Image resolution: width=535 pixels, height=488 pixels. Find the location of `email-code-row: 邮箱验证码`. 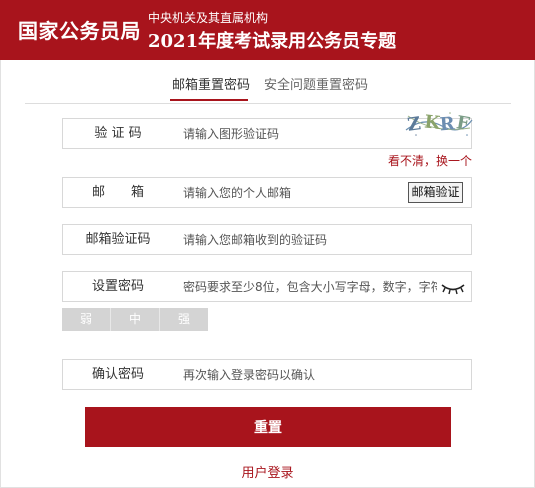

email-code-row: 邮箱验证码 is located at coordinates (267, 239).